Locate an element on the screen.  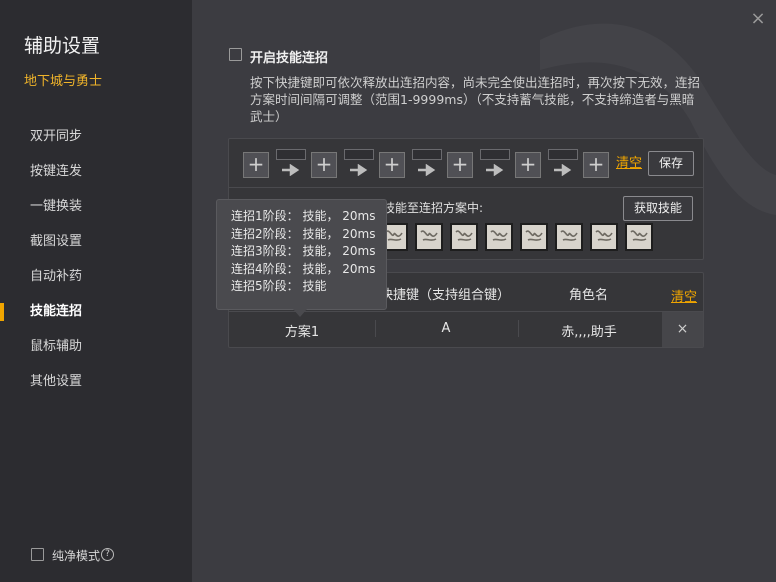
enable-combo-checkbox is located at coordinates (235, 54).